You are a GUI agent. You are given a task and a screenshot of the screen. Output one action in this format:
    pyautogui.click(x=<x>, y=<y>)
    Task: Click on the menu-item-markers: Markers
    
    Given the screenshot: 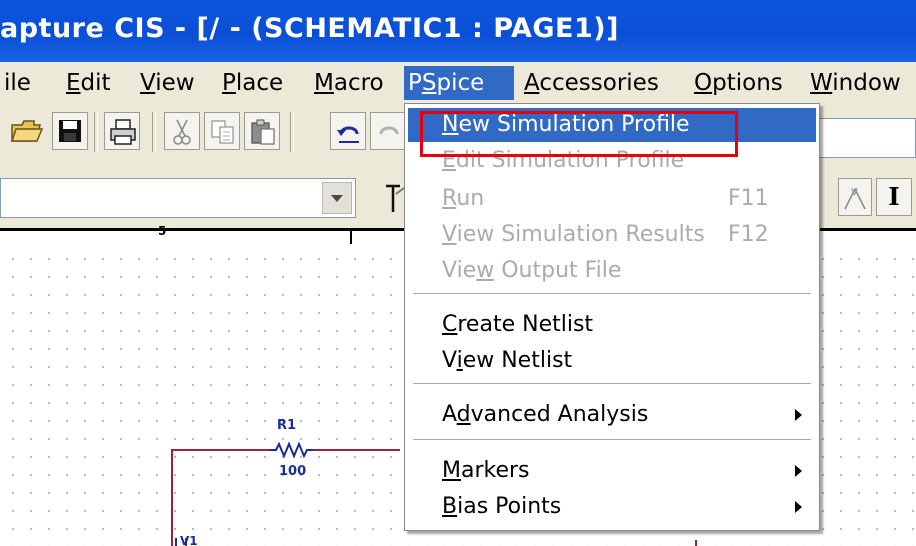 What is the action you would take?
    pyautogui.click(x=612, y=471)
    